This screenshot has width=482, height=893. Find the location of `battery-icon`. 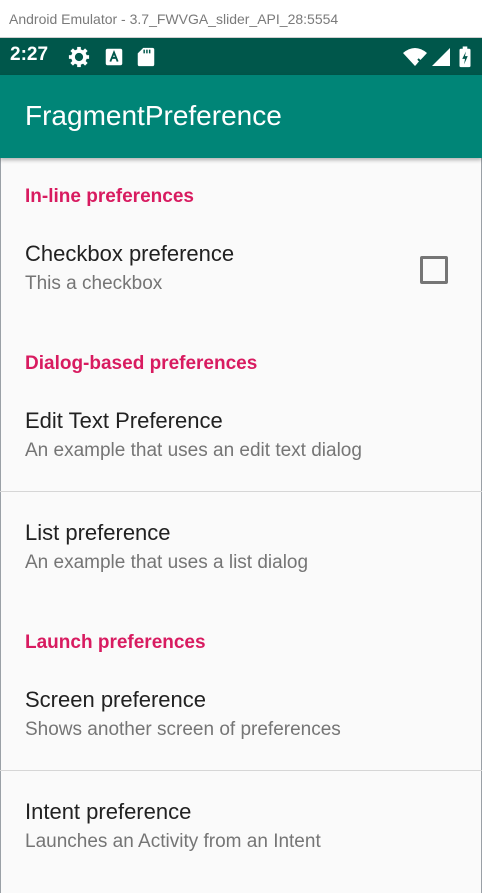

battery-icon is located at coordinates (465, 57).